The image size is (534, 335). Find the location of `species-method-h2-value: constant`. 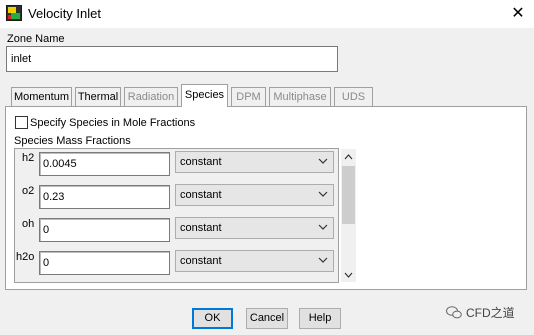

species-method-h2-value: constant is located at coordinates (201, 162).